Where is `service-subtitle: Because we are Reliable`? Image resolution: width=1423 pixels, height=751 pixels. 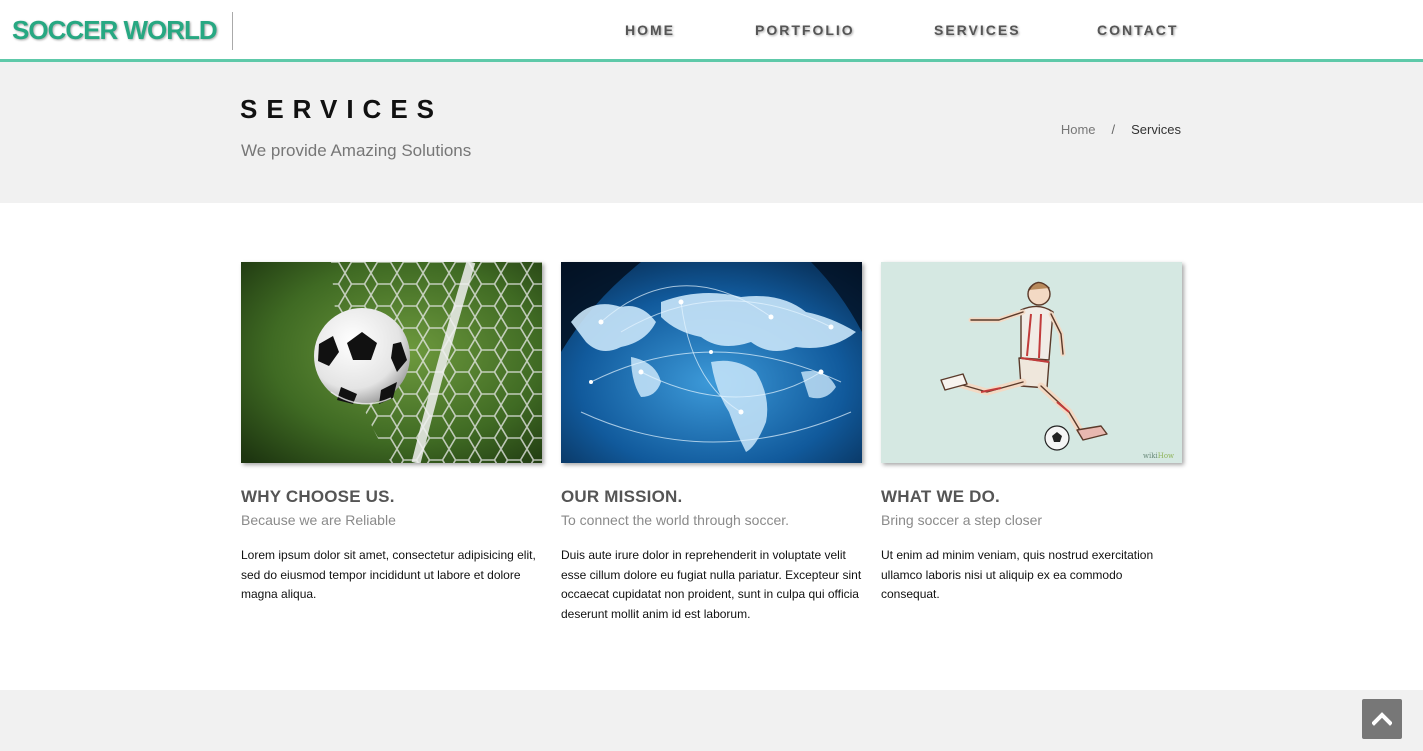 service-subtitle: Because we are Reliable is located at coordinates (318, 520).